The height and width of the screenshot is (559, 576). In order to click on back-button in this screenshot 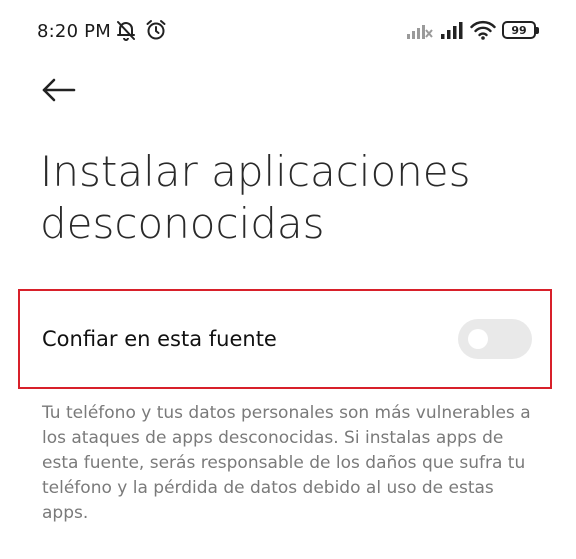, I will do `click(58, 90)`.